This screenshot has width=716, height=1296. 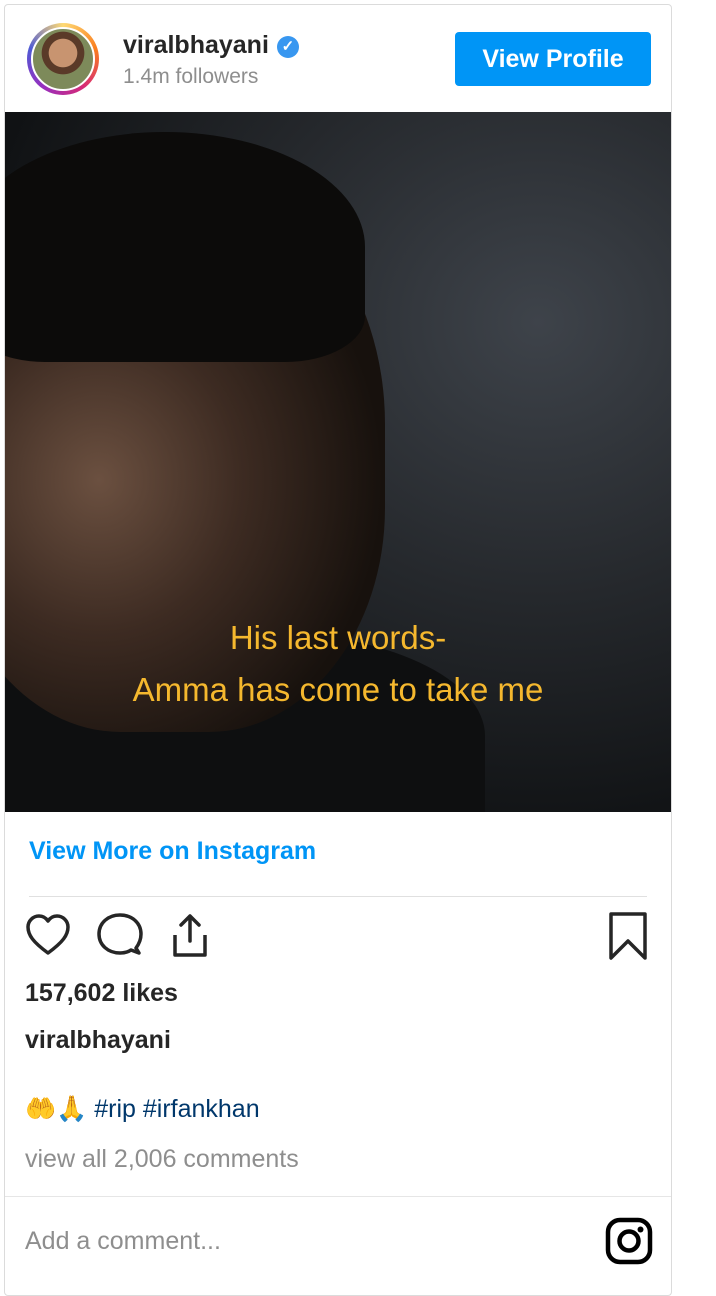 I want to click on view-profile-button: View Profile, so click(x=553, y=59).